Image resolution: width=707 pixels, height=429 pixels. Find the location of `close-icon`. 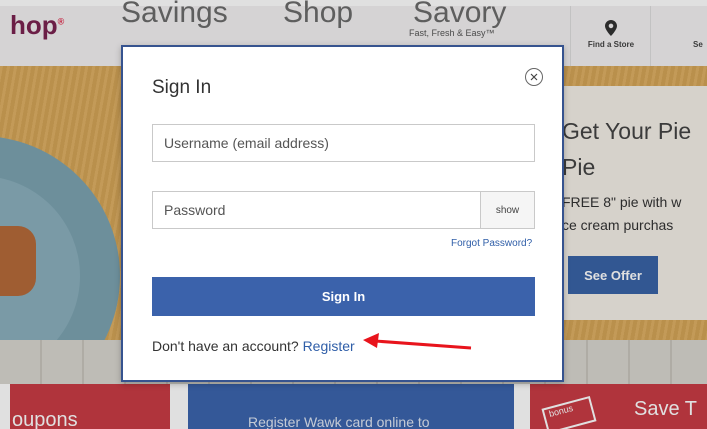

close-icon is located at coordinates (534, 77).